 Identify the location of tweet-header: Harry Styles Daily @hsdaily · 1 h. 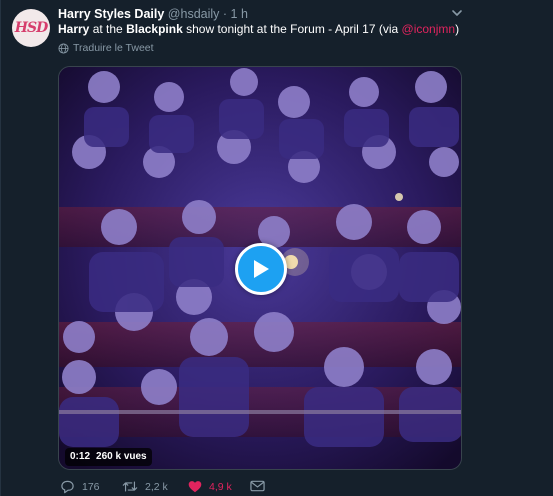
(153, 14).